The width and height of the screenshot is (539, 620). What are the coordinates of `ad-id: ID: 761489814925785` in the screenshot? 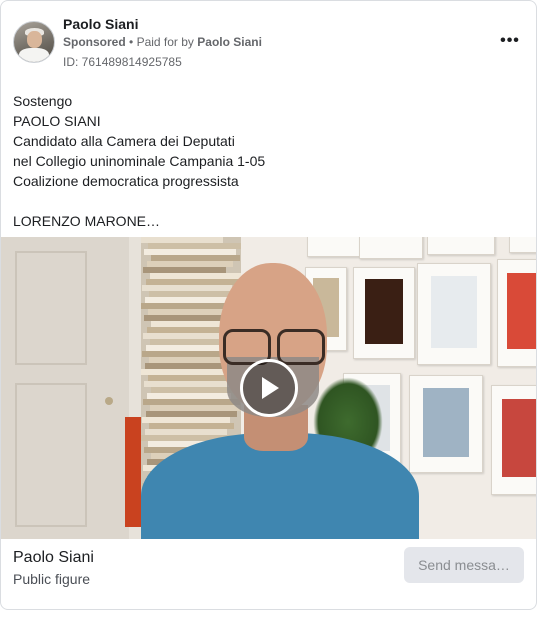 It's located at (122, 62).